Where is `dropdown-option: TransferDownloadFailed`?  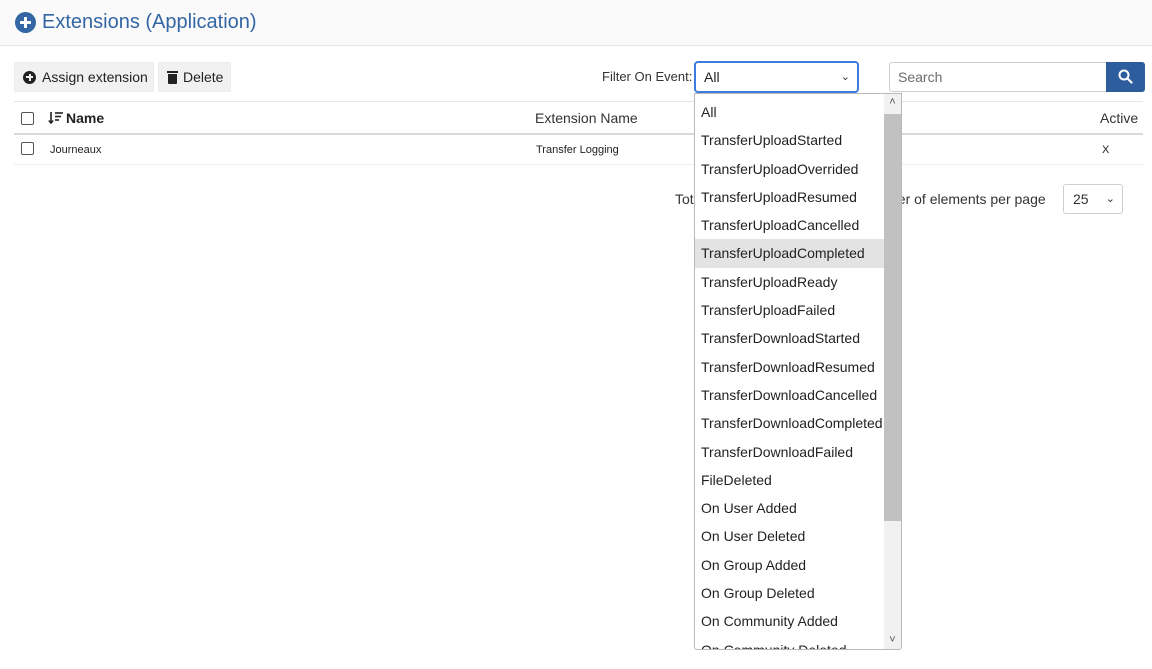
dropdown-option: TransferDownloadFailed is located at coordinates (789, 452).